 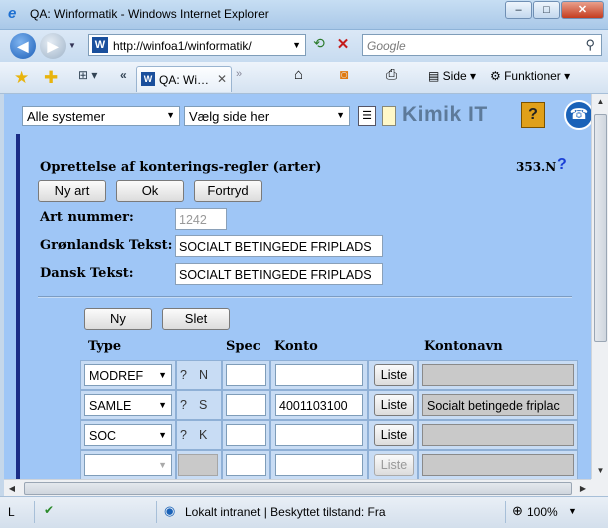 I want to click on ok-button: Ok, so click(x=150, y=191).